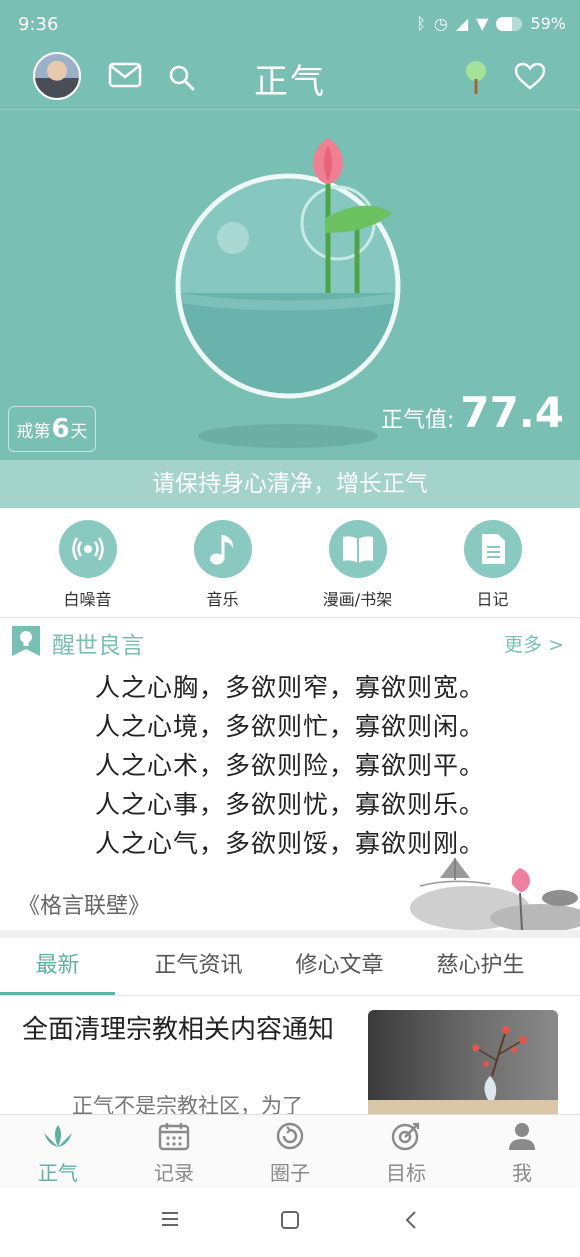 This screenshot has height=1257, width=580. I want to click on quick-tools: 白噪音 音乐 漫画/书架 日记, so click(290, 563).